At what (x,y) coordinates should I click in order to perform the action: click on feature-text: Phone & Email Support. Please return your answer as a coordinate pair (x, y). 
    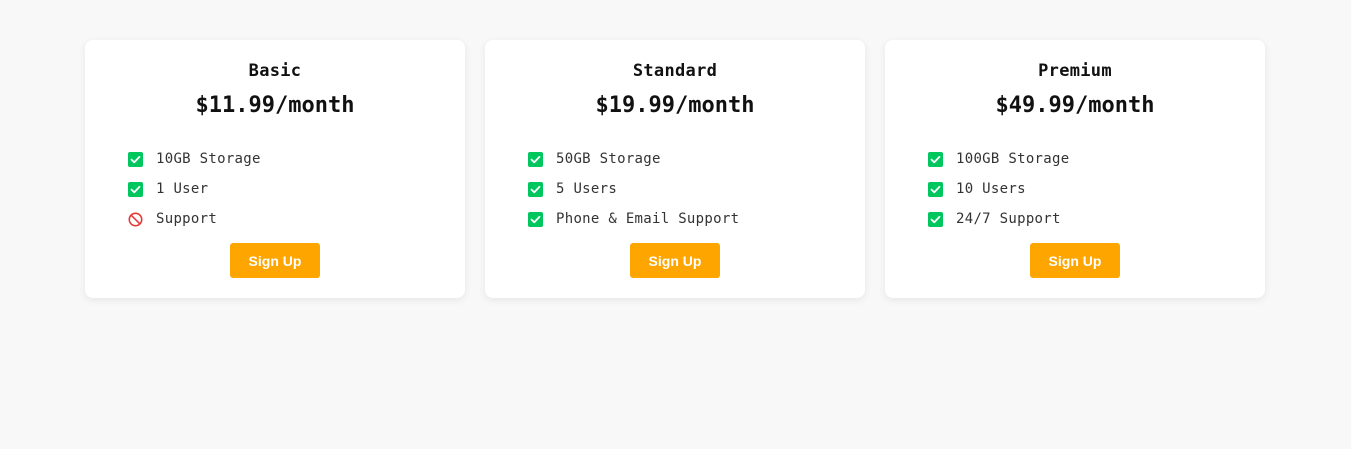
    Looking at the image, I should click on (648, 219).